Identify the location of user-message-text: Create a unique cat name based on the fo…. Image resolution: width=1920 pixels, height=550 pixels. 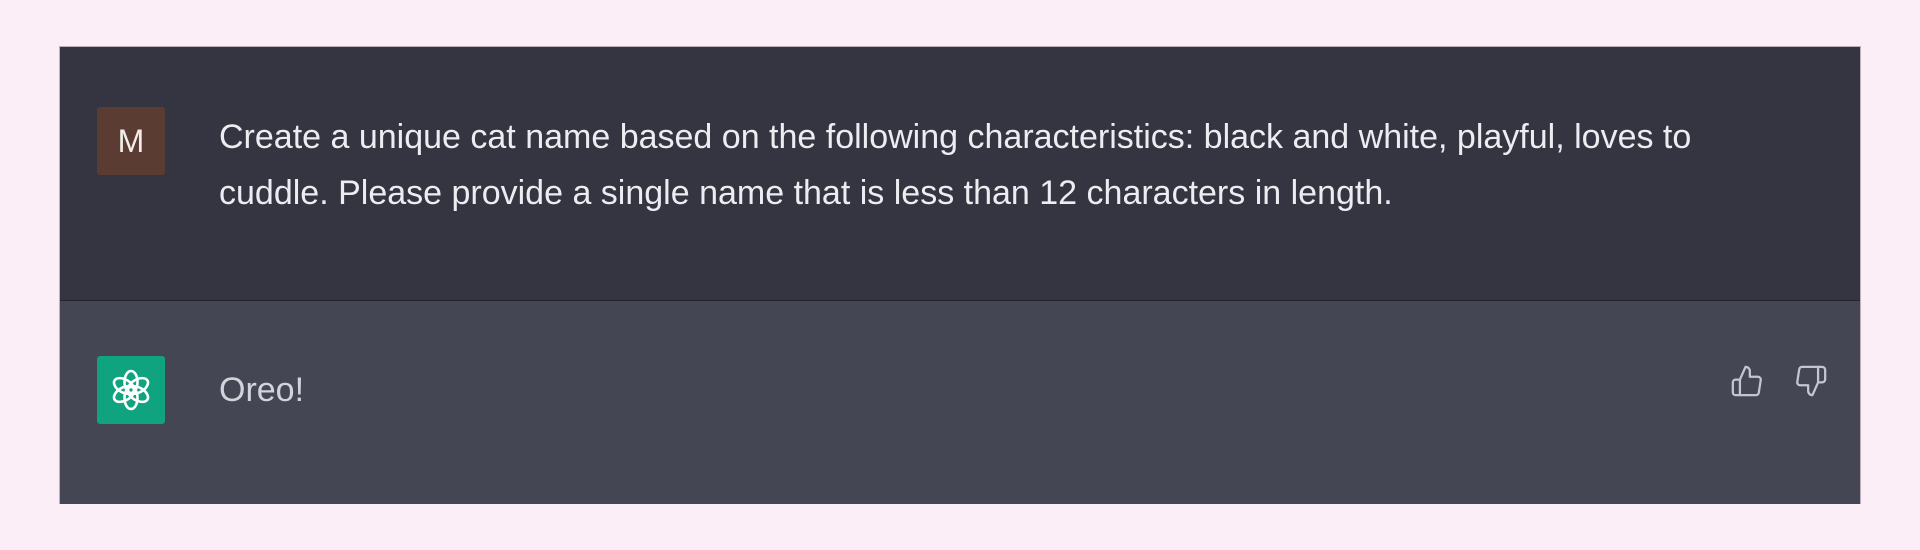
(955, 165).